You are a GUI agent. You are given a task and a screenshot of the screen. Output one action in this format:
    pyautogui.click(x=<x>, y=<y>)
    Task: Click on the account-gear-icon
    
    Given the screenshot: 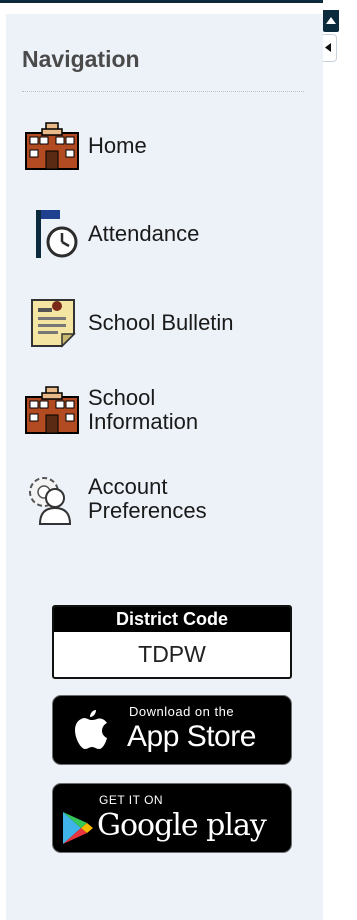 What is the action you would take?
    pyautogui.click(x=55, y=499)
    